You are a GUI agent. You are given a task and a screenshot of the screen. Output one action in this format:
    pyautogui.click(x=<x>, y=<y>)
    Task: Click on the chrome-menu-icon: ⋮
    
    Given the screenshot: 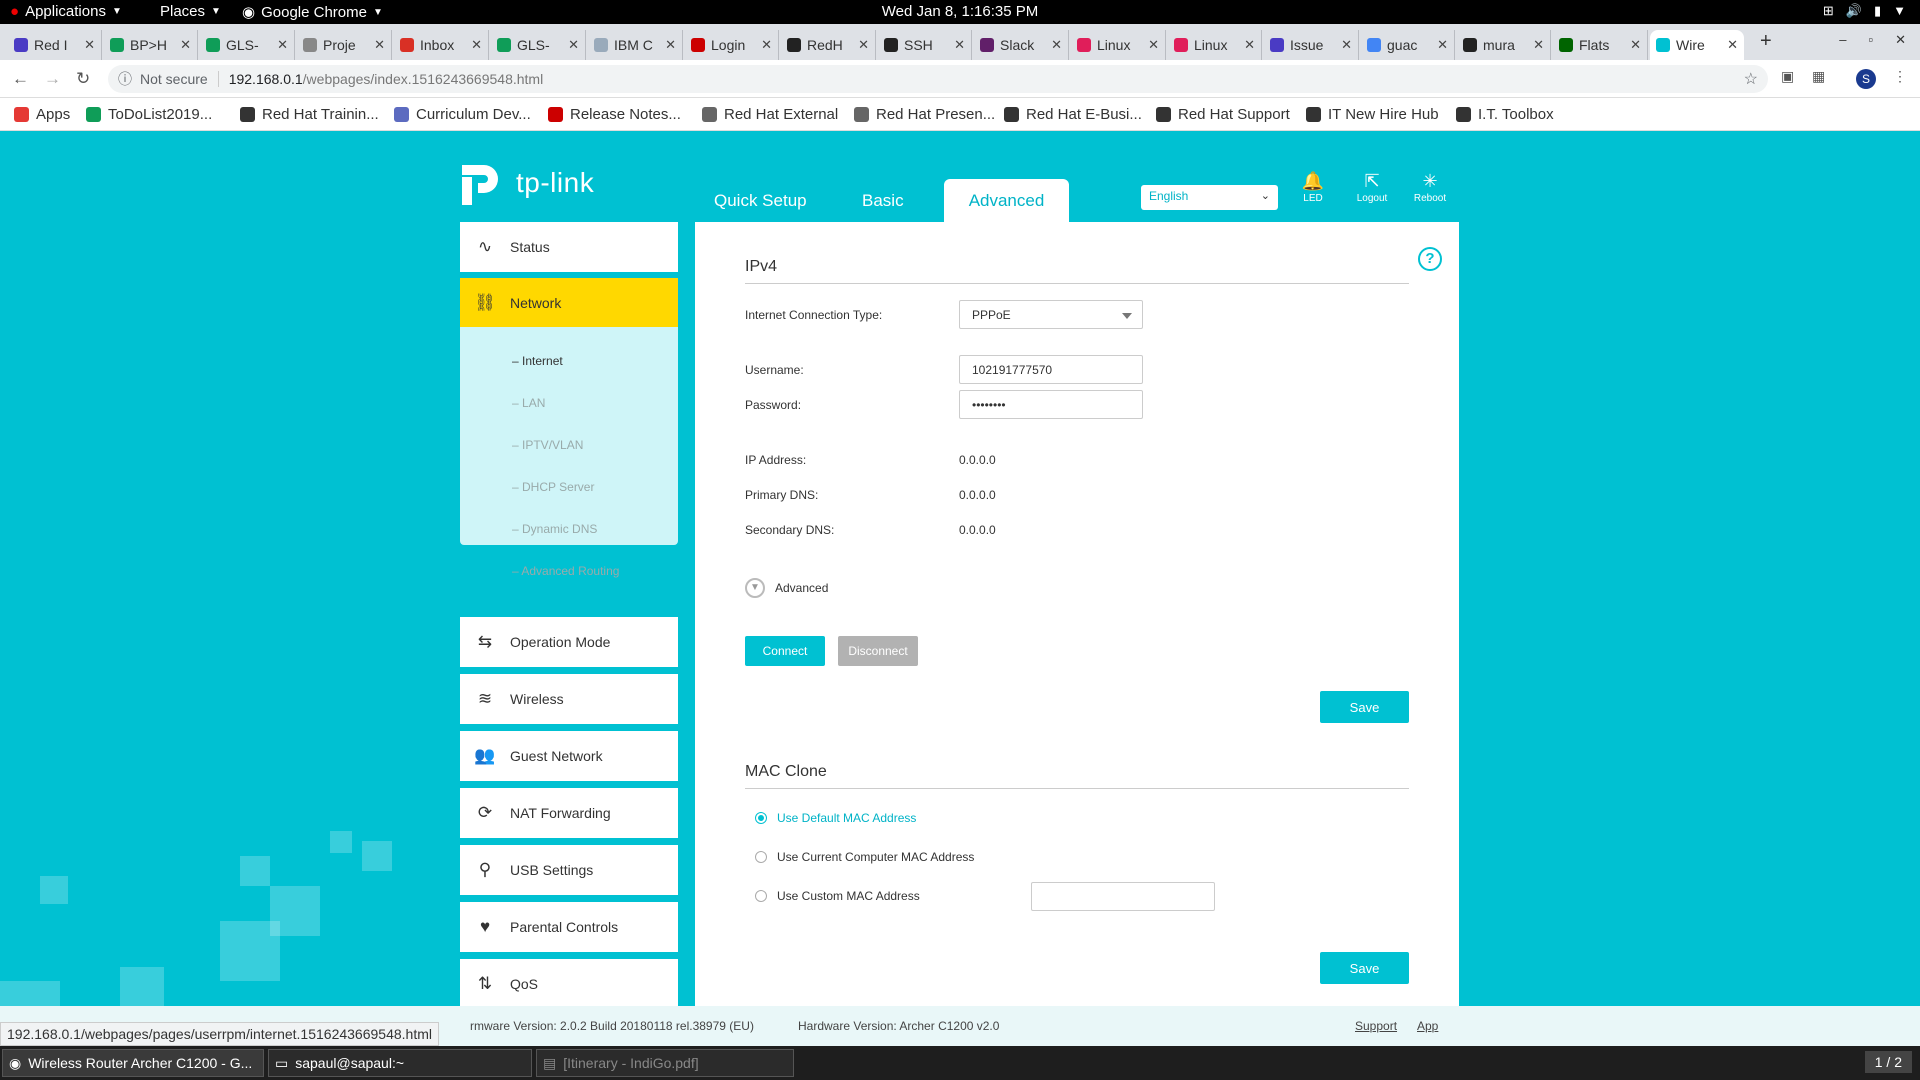 What is the action you would take?
    pyautogui.click(x=1900, y=76)
    